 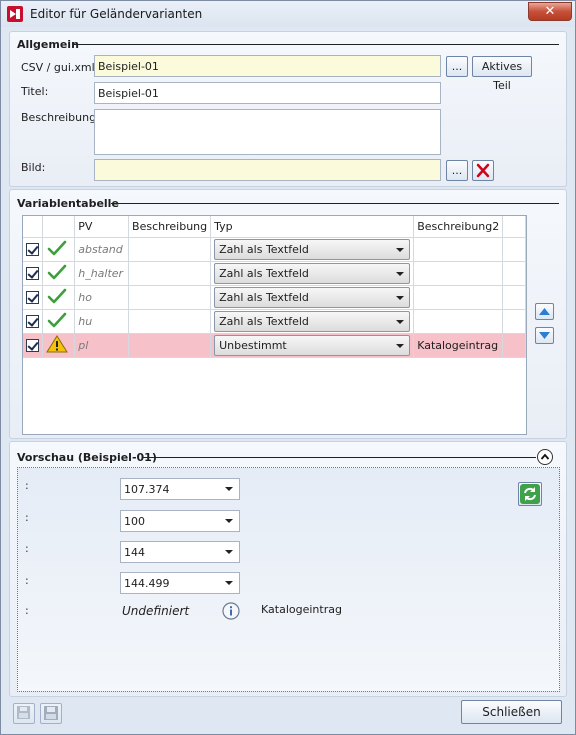 I want to click on warning-icon, so click(x=57, y=343).